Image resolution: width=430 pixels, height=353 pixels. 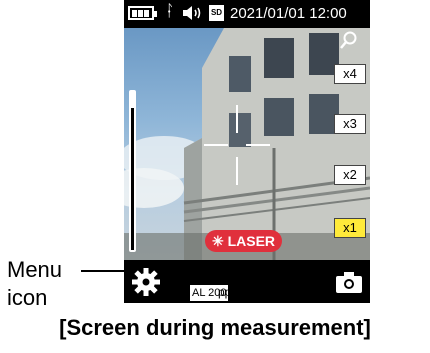 What do you see at coordinates (251, 241) in the screenshot?
I see `laser-label: LASER` at bounding box center [251, 241].